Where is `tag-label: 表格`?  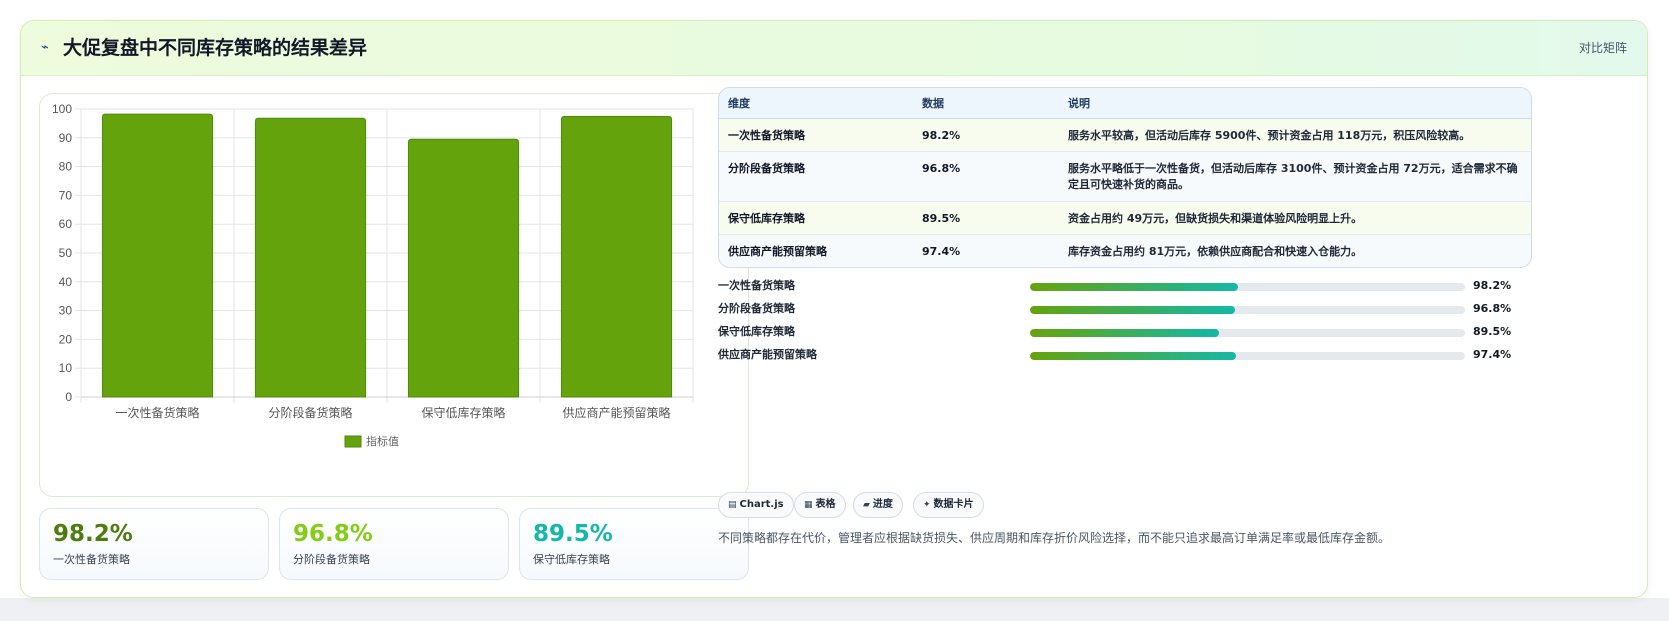 tag-label: 表格 is located at coordinates (825, 504).